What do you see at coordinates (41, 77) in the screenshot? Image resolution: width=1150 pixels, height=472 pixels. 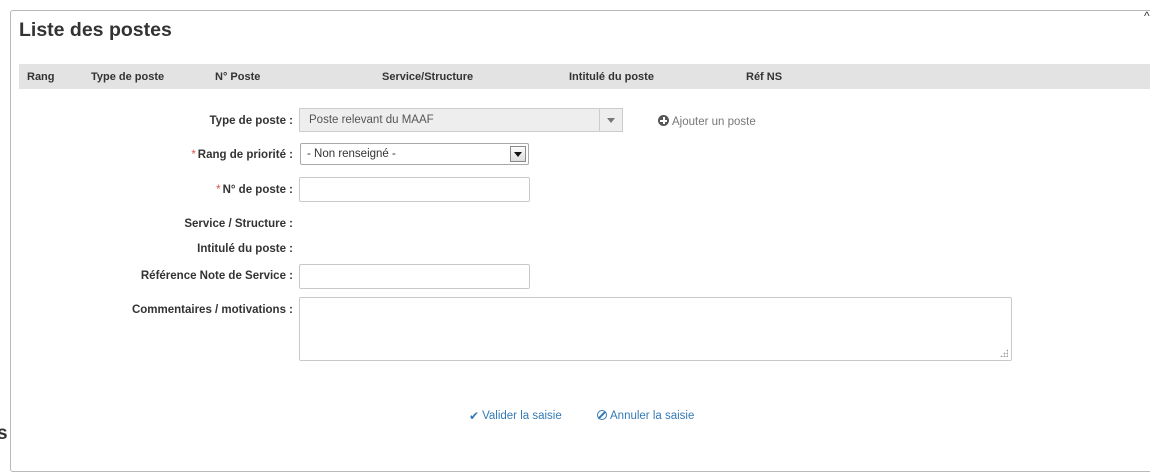 I see `column-header-rang: Rang` at bounding box center [41, 77].